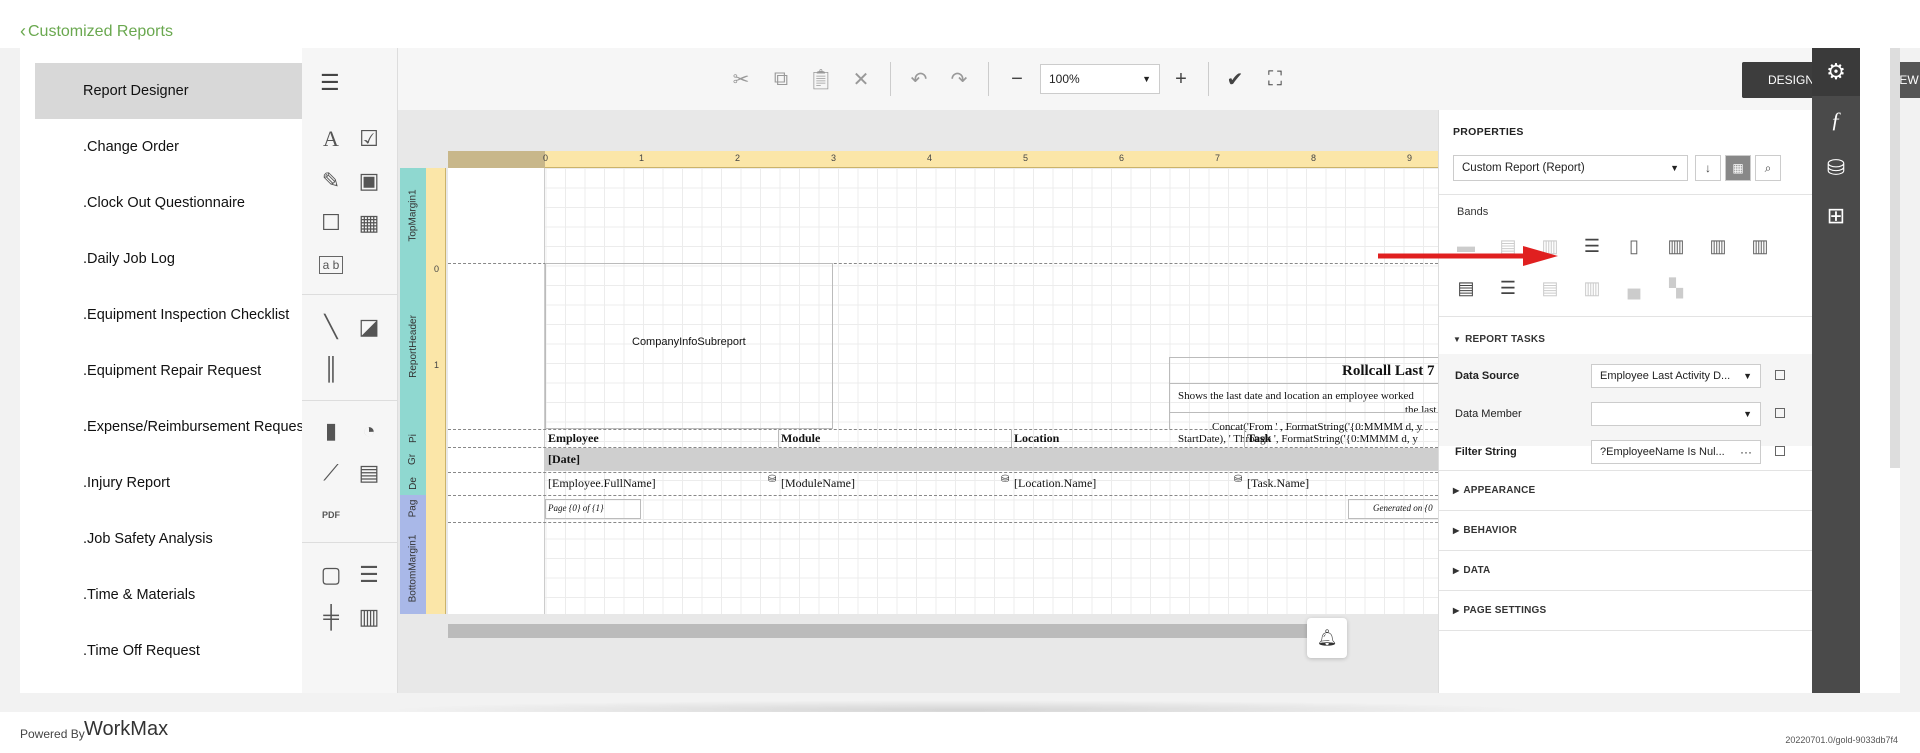 The height and width of the screenshot is (753, 1920). I want to click on appearance-section: ▶ APPEARANCE, so click(1494, 490).